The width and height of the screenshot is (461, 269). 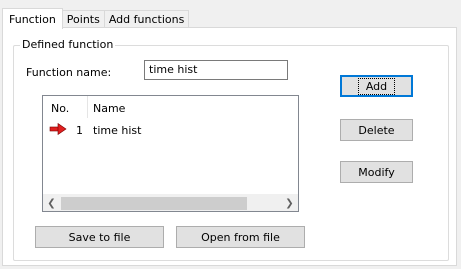 I want to click on row-name: time hist, so click(x=117, y=130).